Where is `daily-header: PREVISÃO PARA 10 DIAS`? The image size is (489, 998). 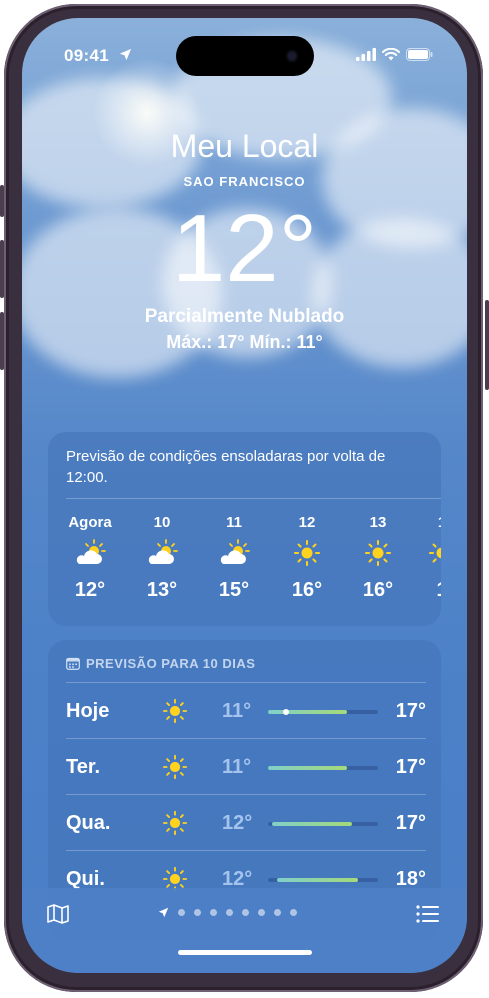
daily-header: PREVISÃO PARA 10 DIAS is located at coordinates (160, 663).